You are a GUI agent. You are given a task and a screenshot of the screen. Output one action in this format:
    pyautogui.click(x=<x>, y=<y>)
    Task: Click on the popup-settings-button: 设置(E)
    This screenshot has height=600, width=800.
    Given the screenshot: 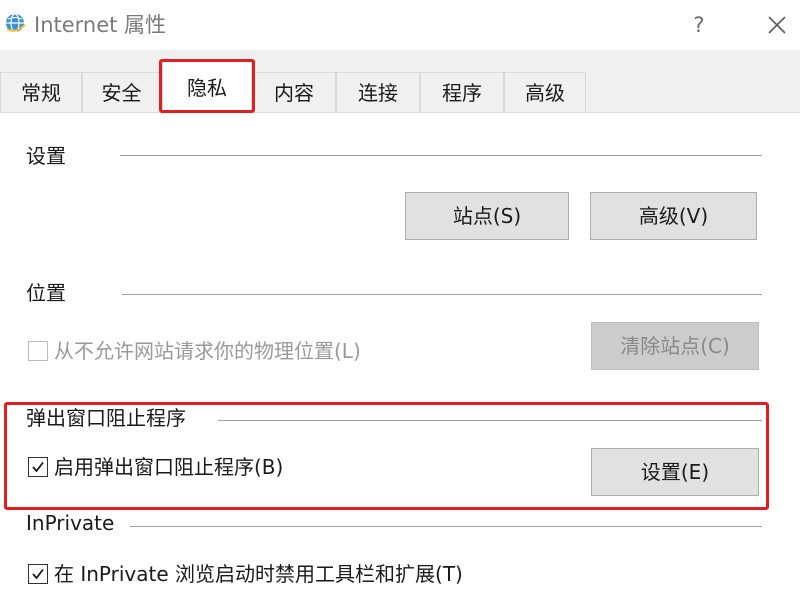 What is the action you would take?
    pyautogui.click(x=675, y=472)
    